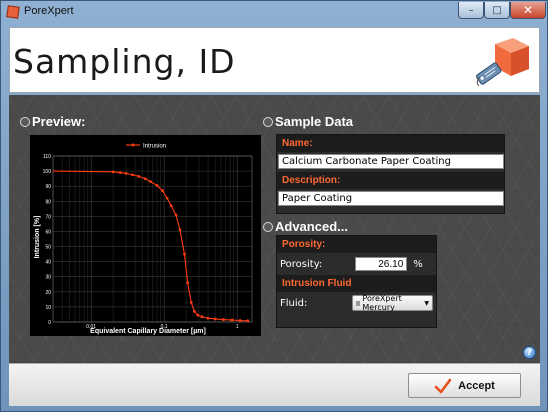 The height and width of the screenshot is (412, 548). I want to click on y-tick-label: 50, so click(48, 248).